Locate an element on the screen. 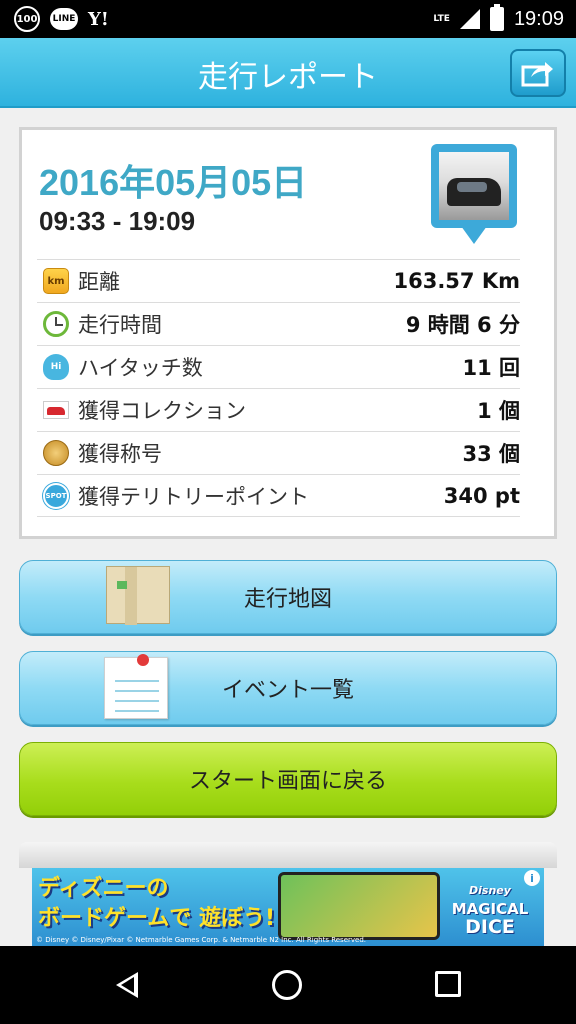  page-title: 走行レポート is located at coordinates (288, 77).